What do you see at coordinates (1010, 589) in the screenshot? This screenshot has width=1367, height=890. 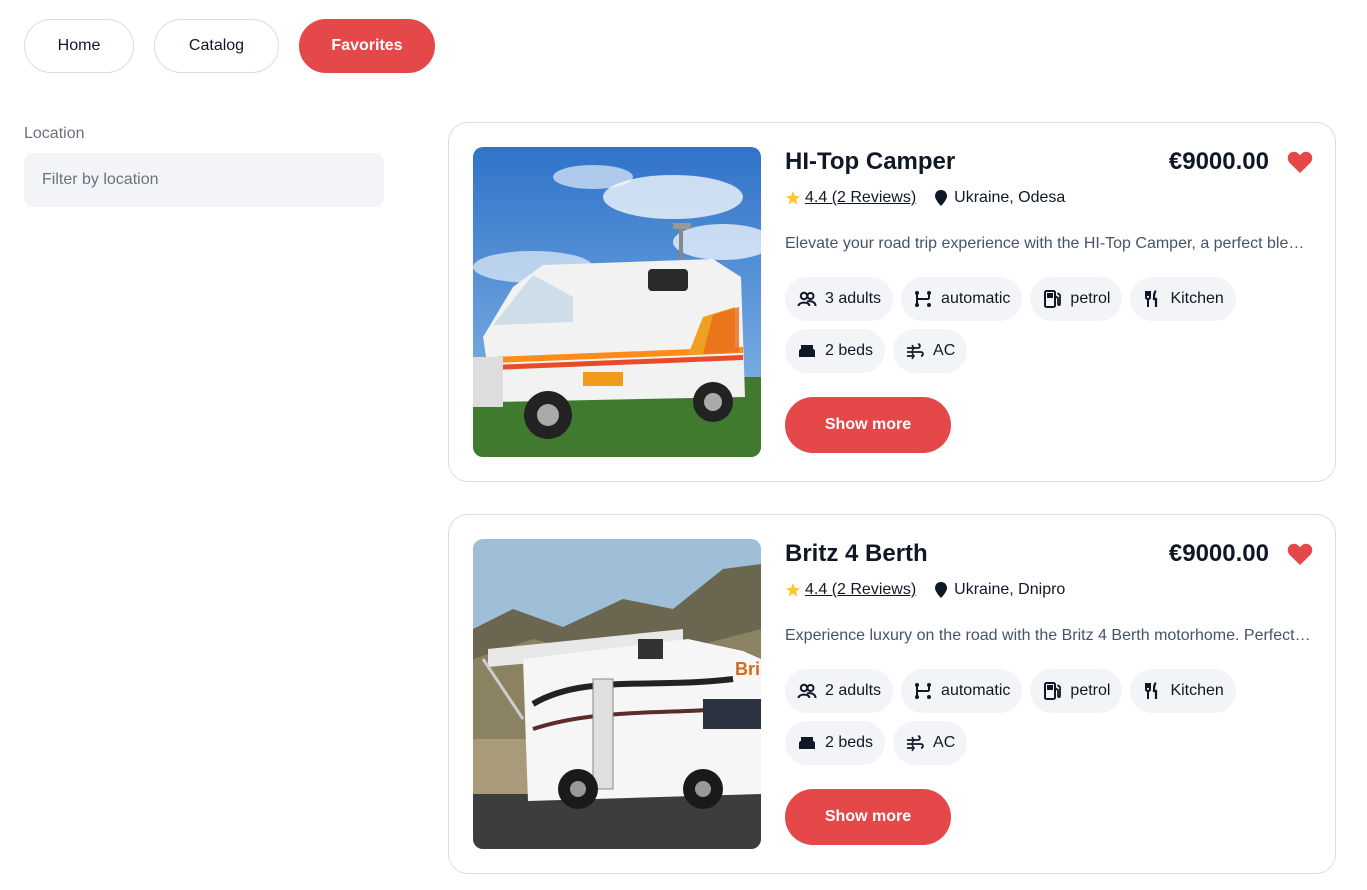 I see `location-text: Ukraine, Dnipro` at bounding box center [1010, 589].